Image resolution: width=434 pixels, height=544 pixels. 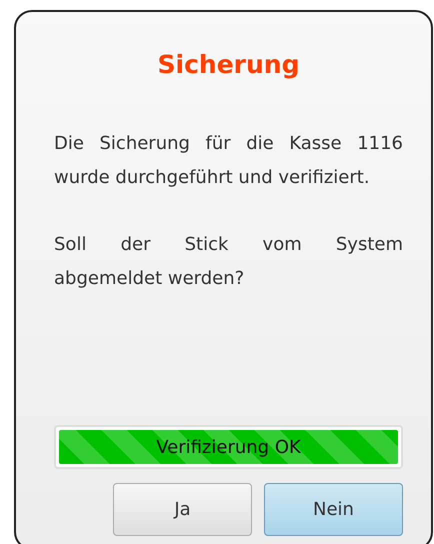 What do you see at coordinates (228, 161) in the screenshot?
I see `message-text: Die Sicherung für die Kasse 1116 wurde durchgeführt und verifiziert.` at bounding box center [228, 161].